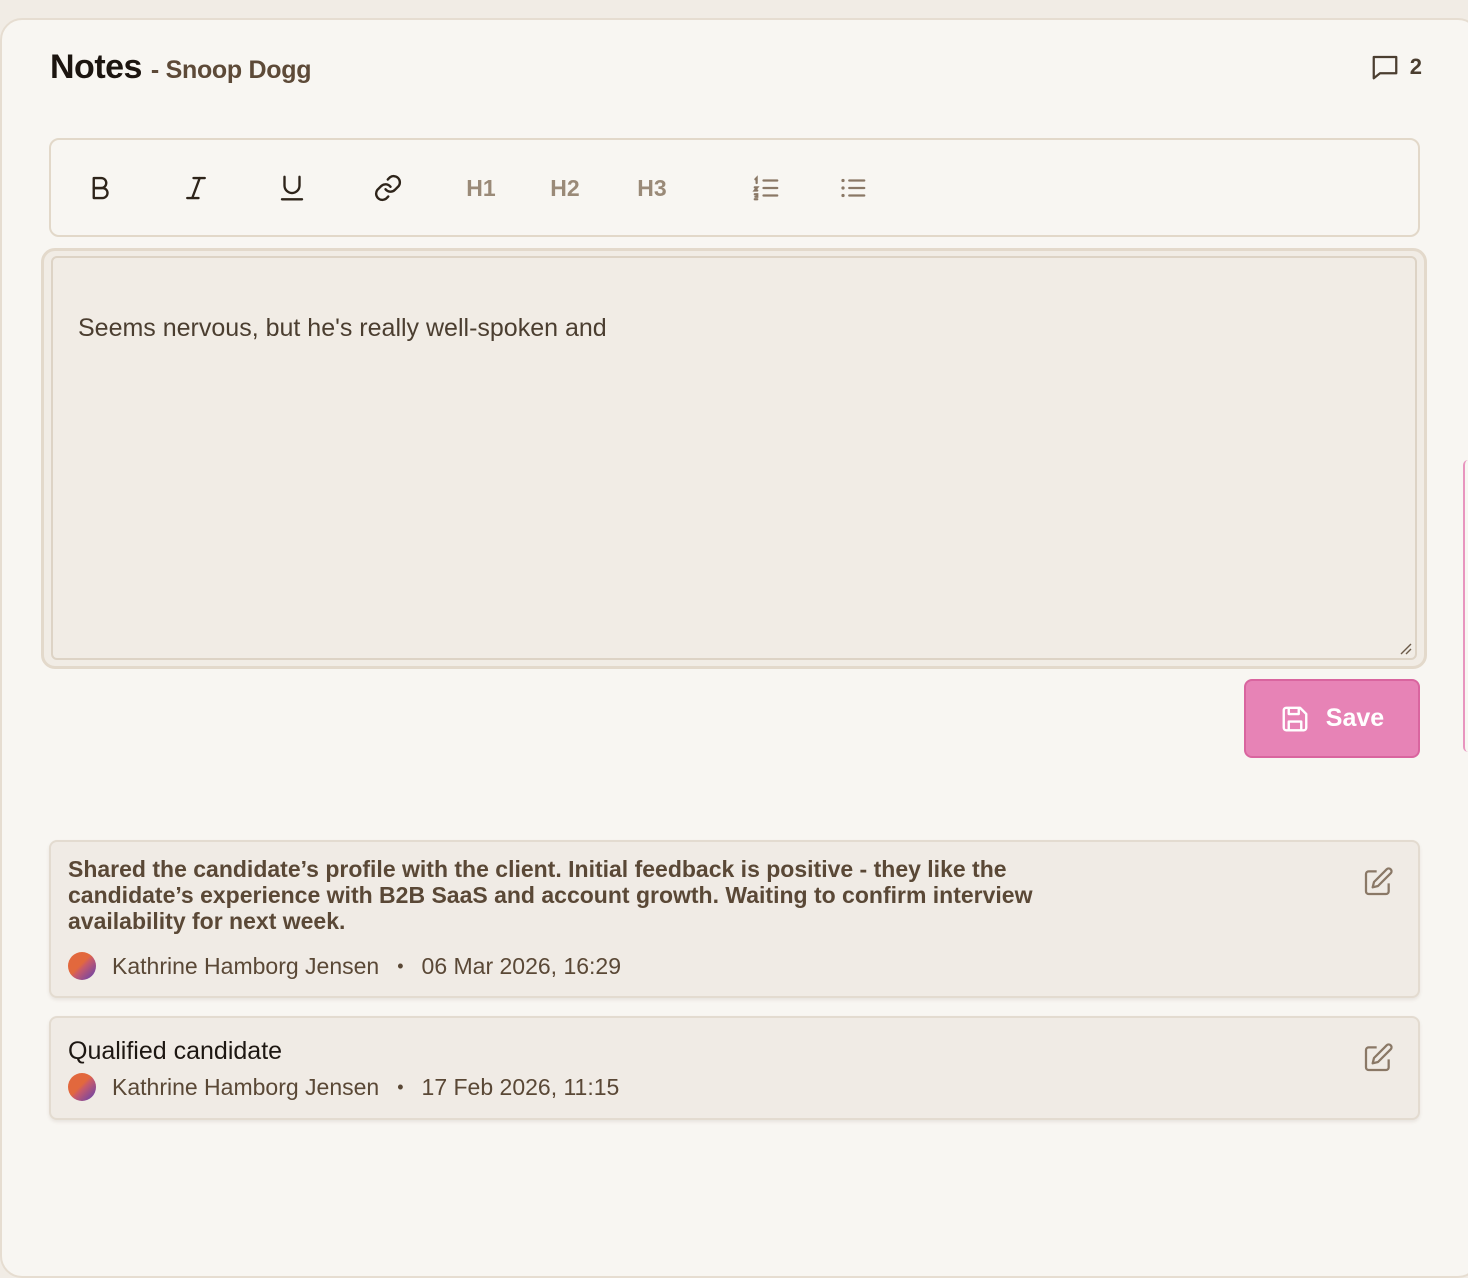  I want to click on page-title-text: Notes, so click(96, 67).